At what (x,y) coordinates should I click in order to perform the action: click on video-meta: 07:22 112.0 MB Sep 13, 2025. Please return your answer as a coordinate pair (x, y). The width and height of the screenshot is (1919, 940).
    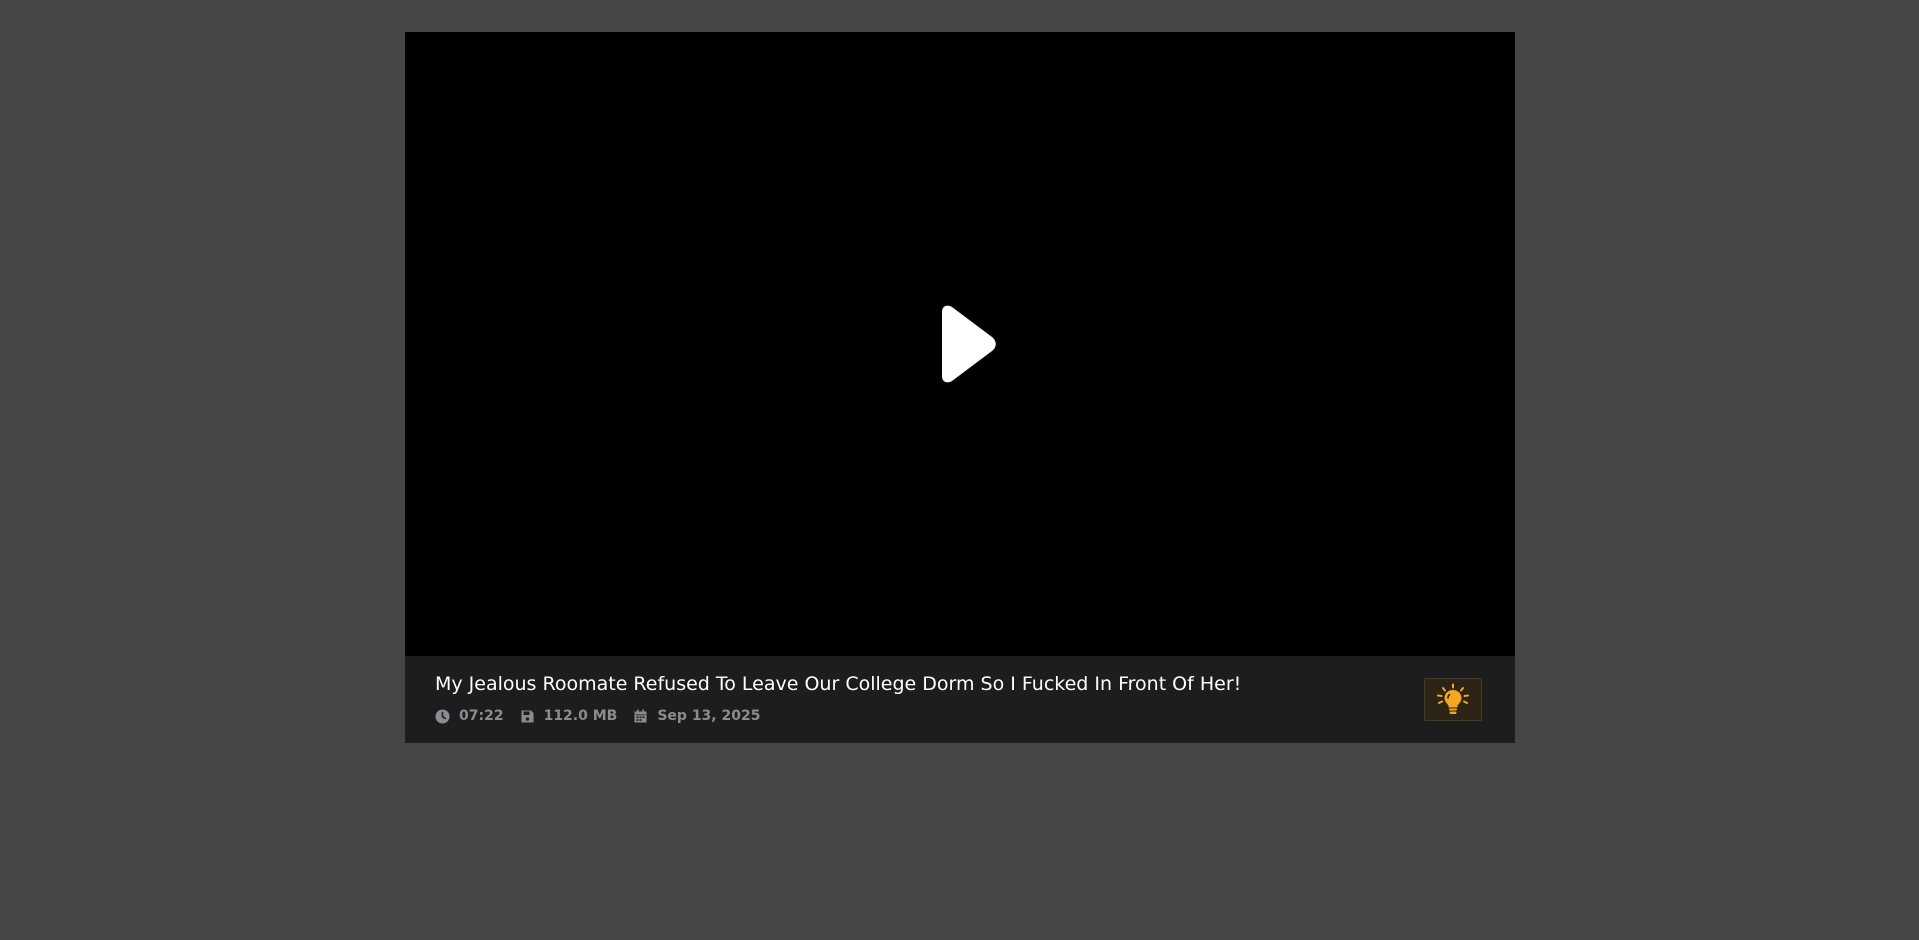
    Looking at the image, I should click on (605, 716).